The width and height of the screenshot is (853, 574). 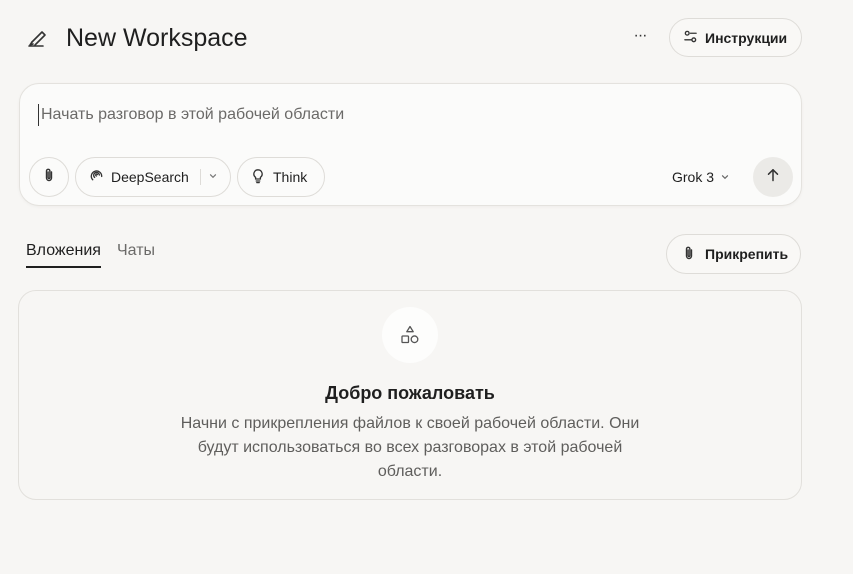 I want to click on tab-attachments: Вложения, so click(x=63, y=254).